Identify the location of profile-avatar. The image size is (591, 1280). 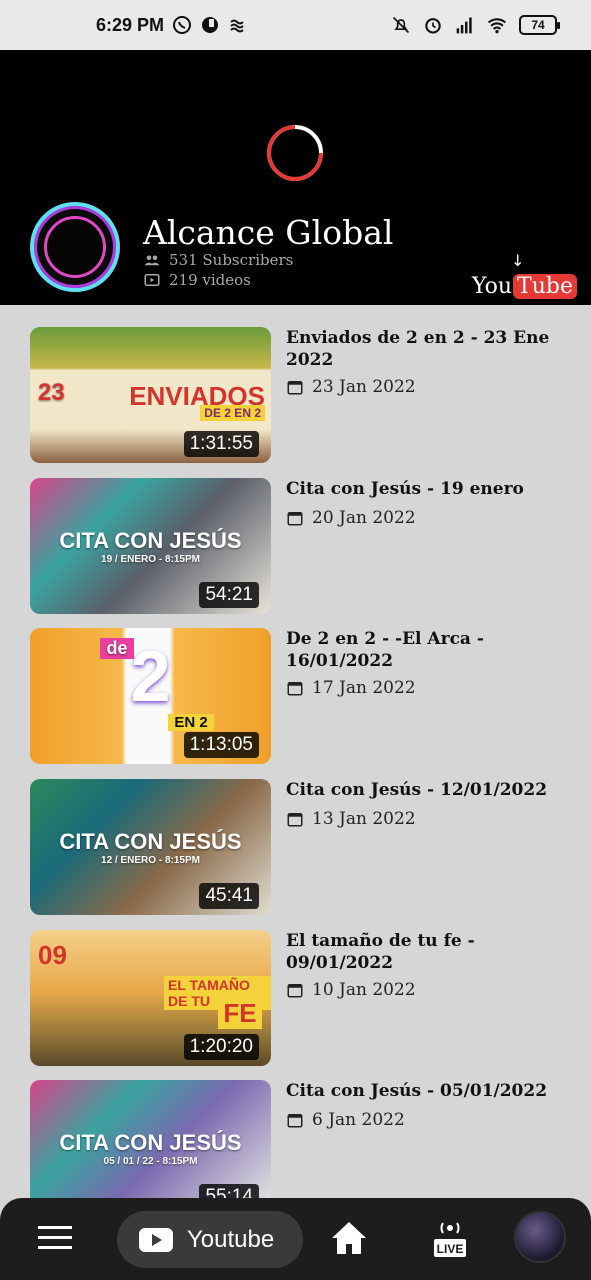
(540, 1237).